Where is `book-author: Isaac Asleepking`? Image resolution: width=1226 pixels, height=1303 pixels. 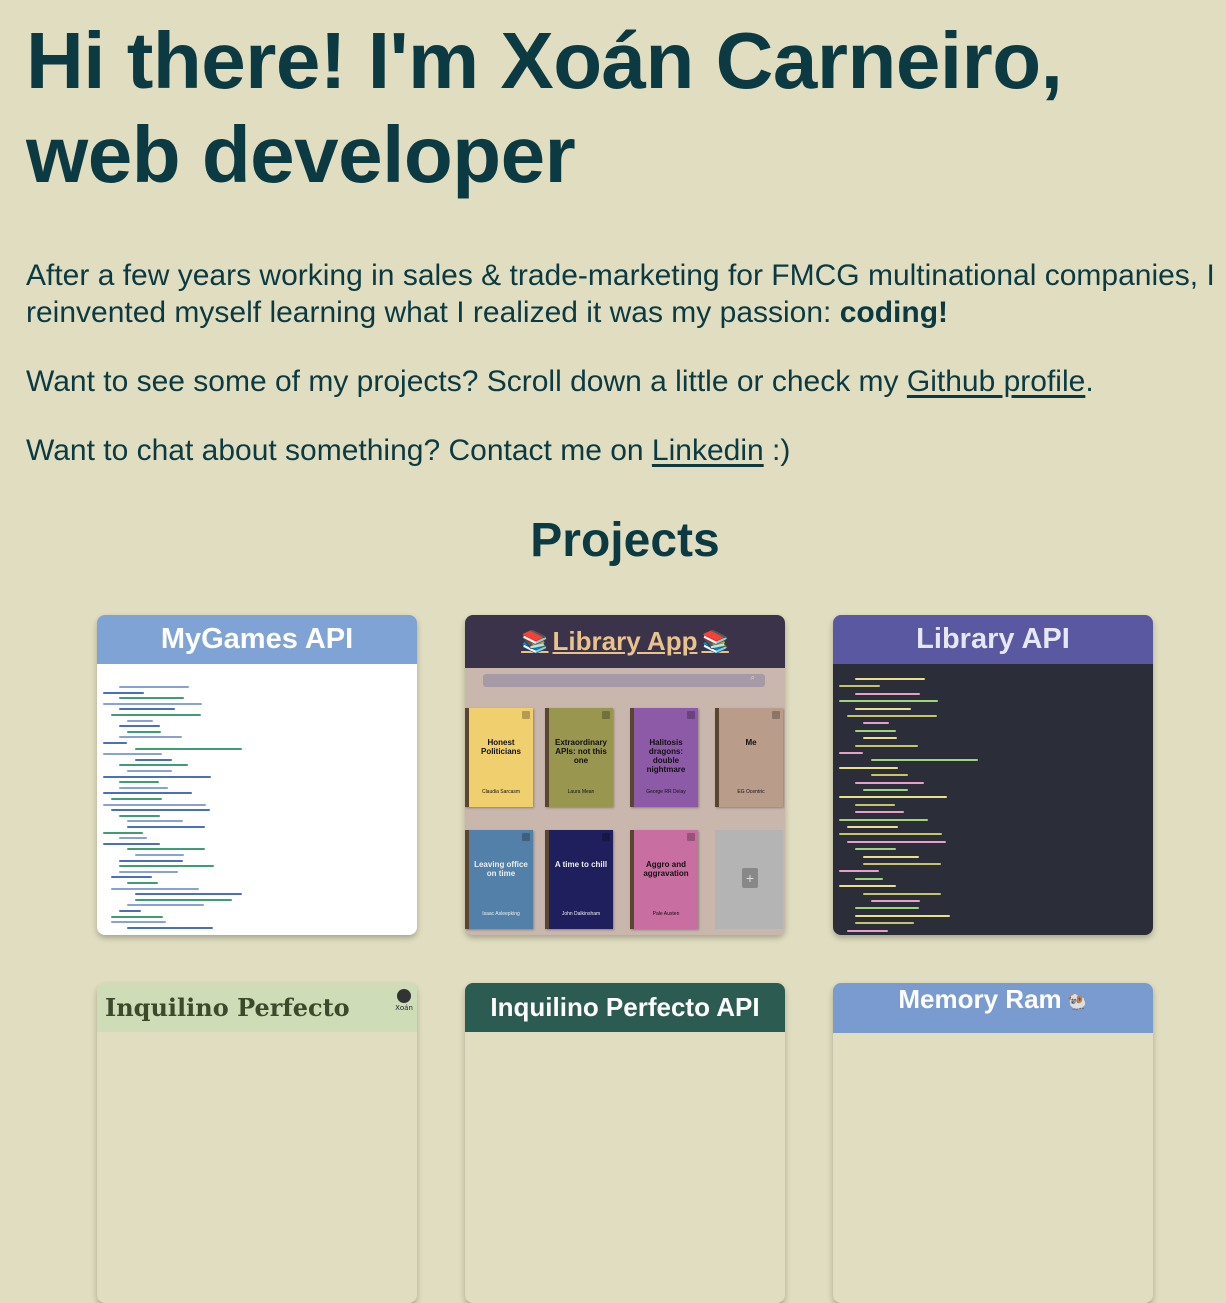 book-author: Isaac Asleepking is located at coordinates (501, 914).